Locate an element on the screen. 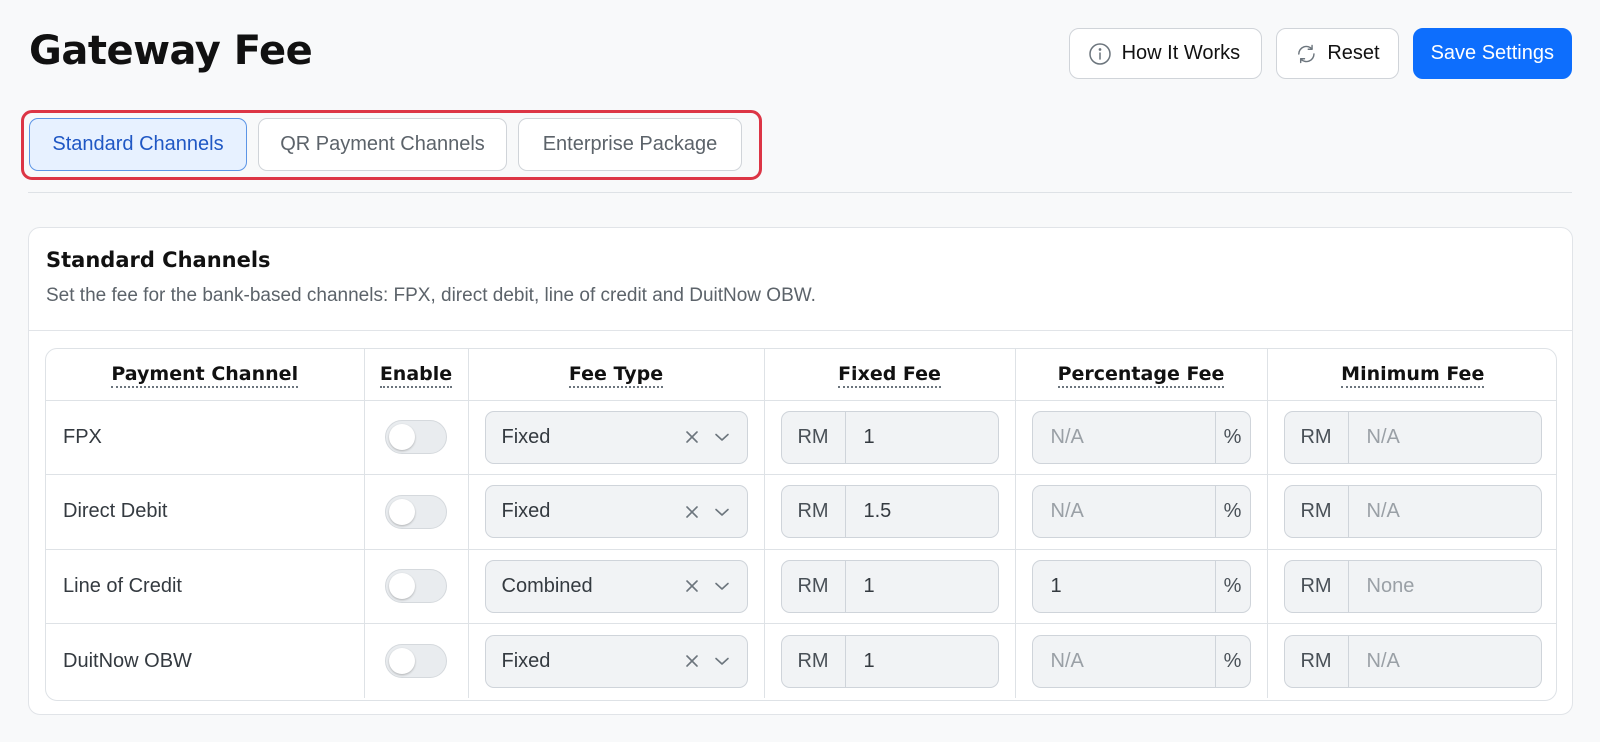 The height and width of the screenshot is (742, 1600). channel-name: Line of Credit is located at coordinates (205, 586).